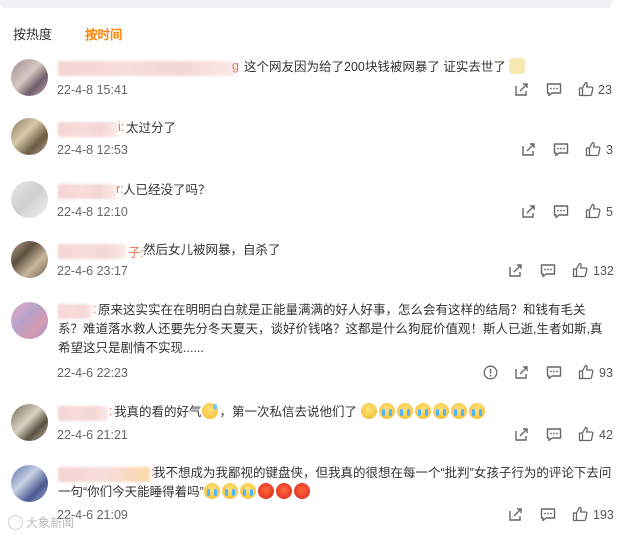 Image resolution: width=623 pixels, height=539 pixels. I want to click on comment-text: 这个网友因为给了200块钱被网暴了 证实去世了, so click(385, 67).